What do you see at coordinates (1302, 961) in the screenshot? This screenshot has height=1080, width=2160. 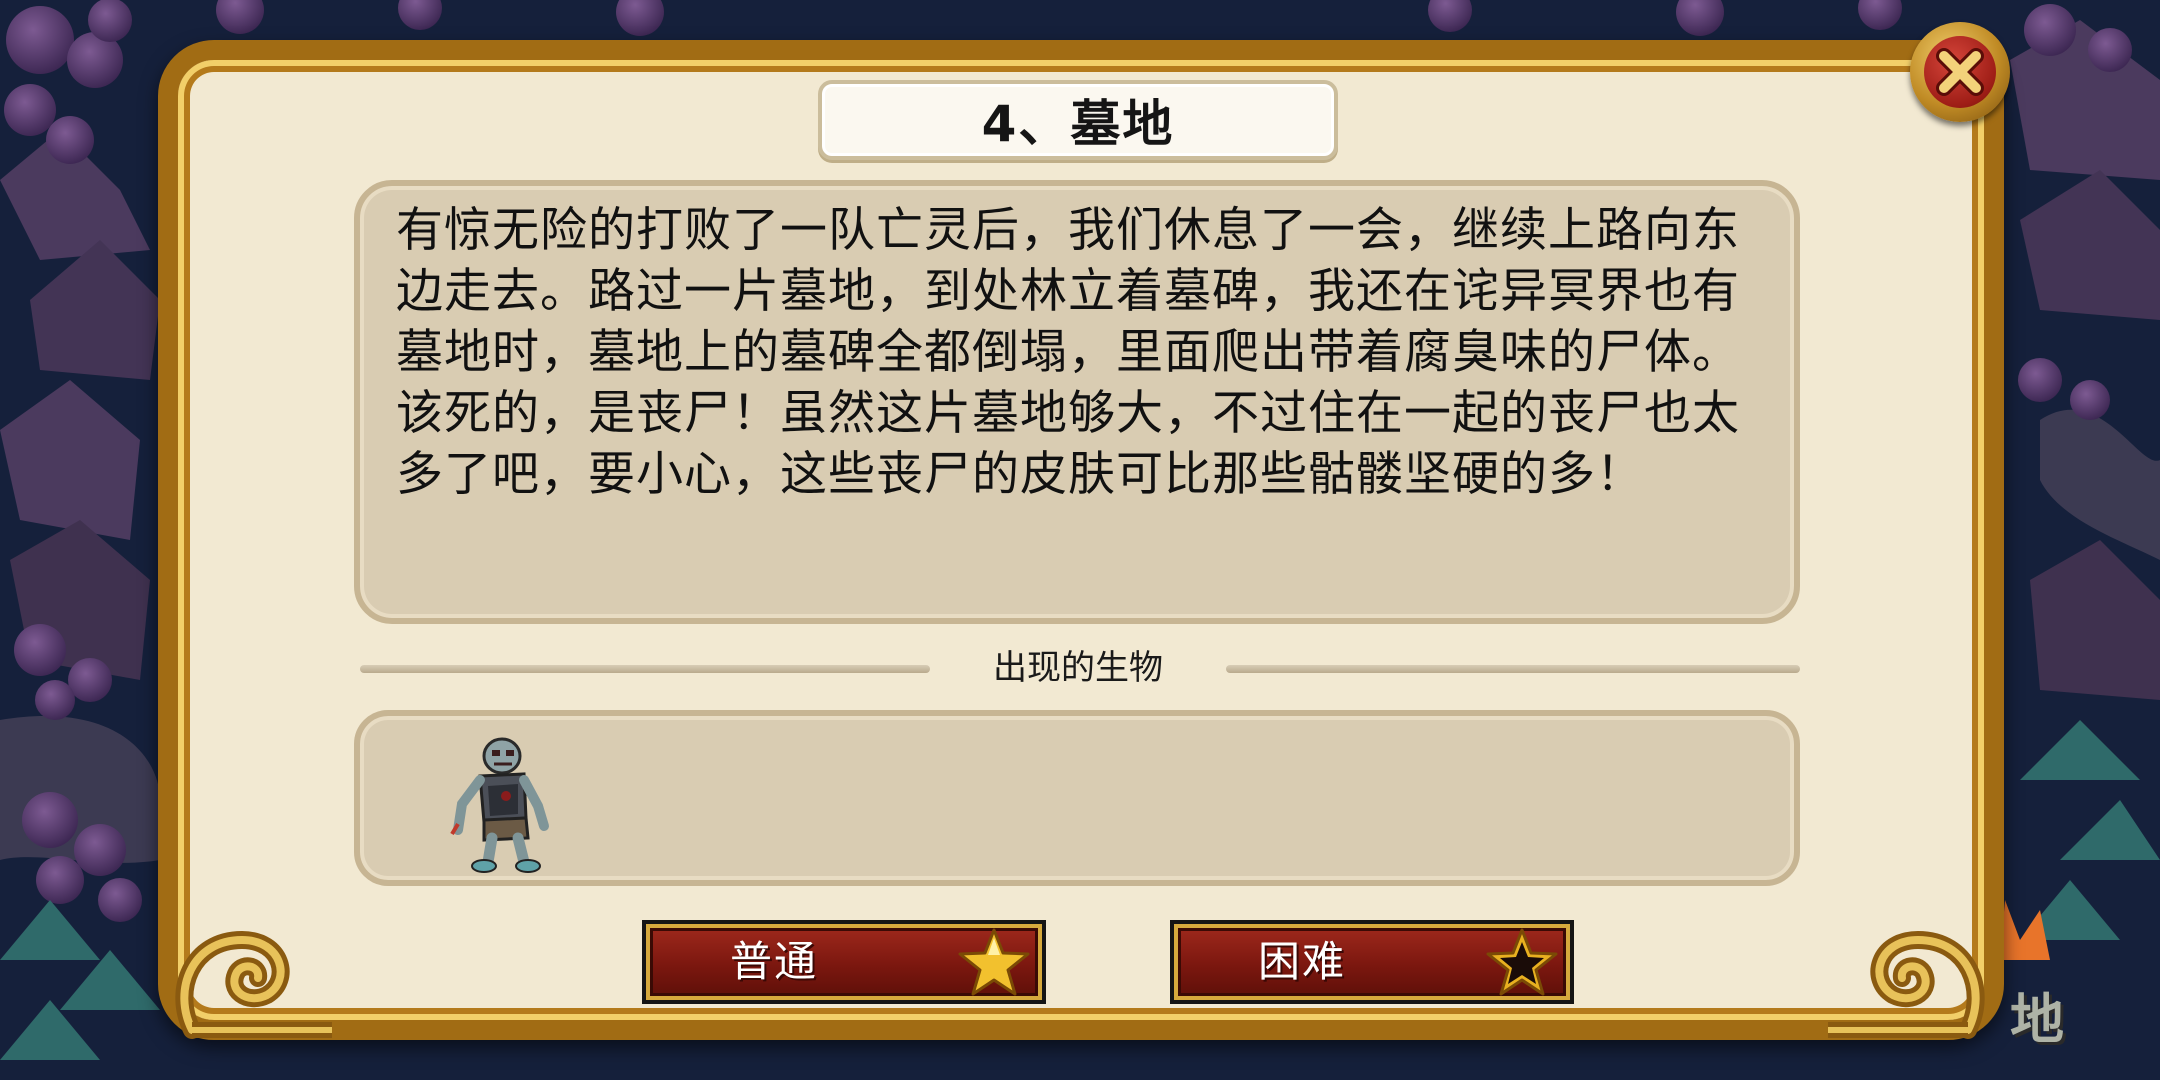 I see `hard-difficulty-label: 困难` at bounding box center [1302, 961].